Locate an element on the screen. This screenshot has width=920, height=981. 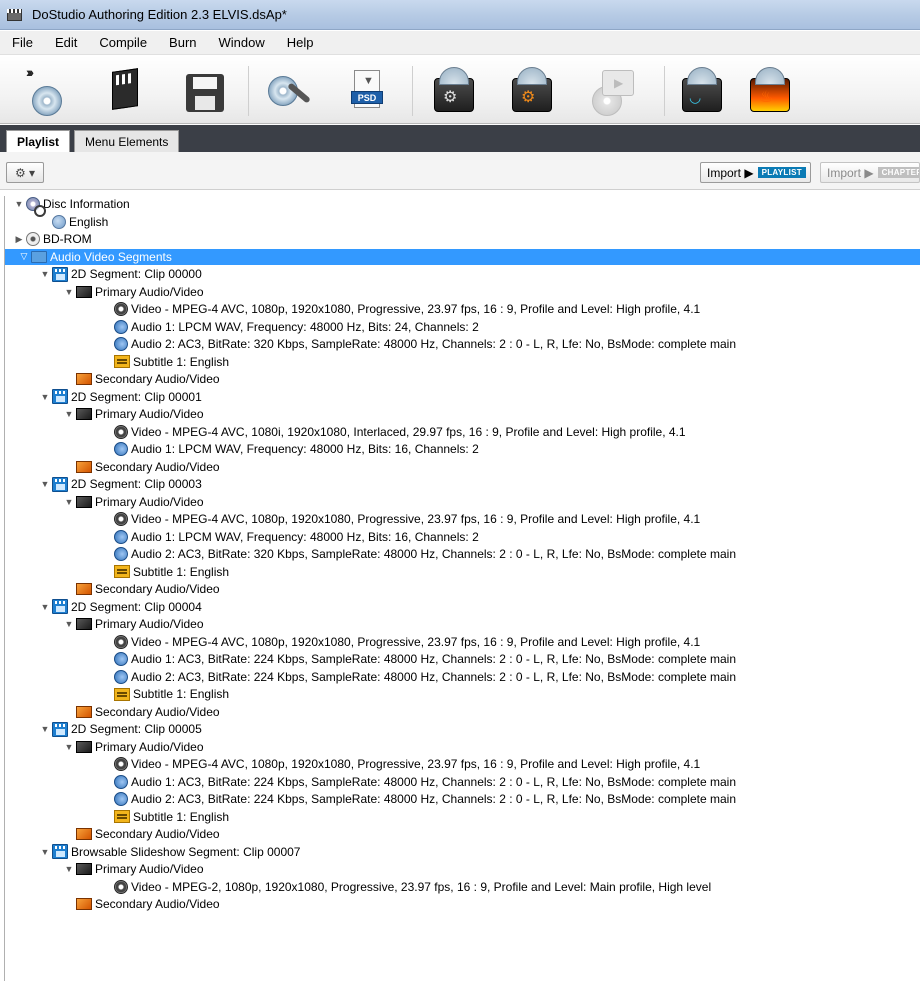
menu-file: File is located at coordinates (22, 42).